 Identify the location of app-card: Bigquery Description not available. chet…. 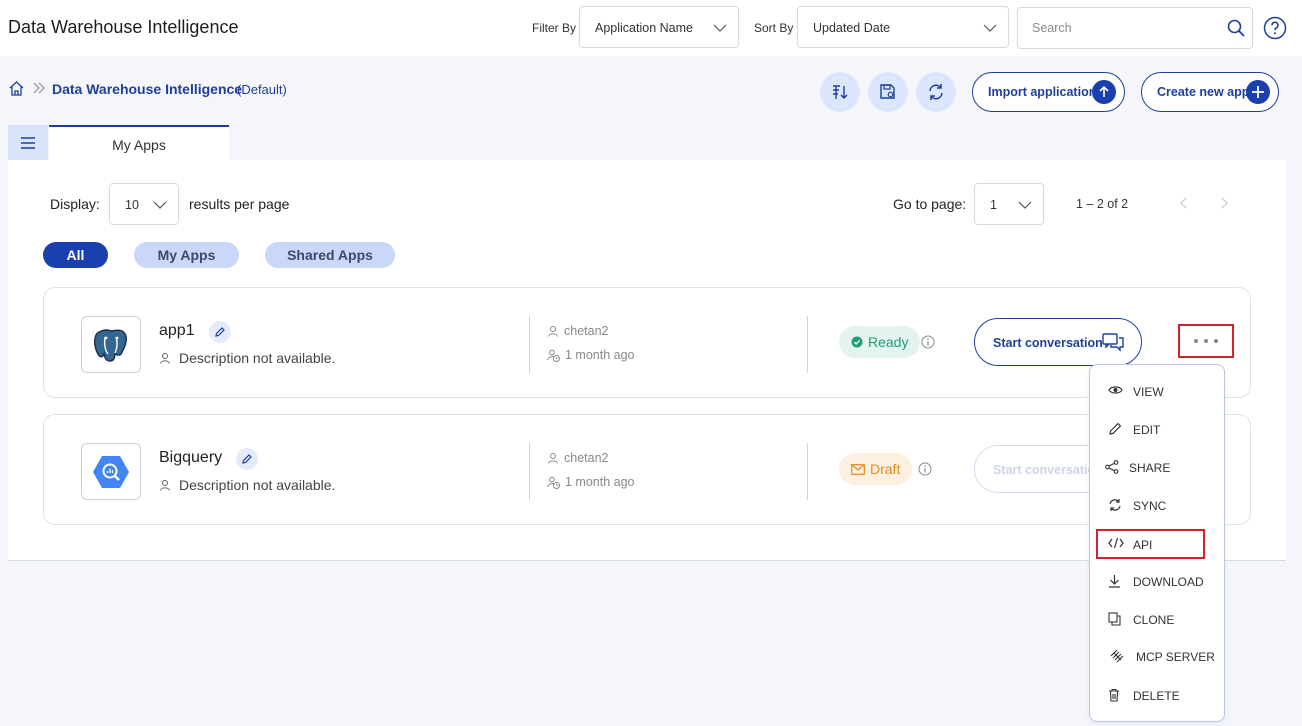
(647, 469).